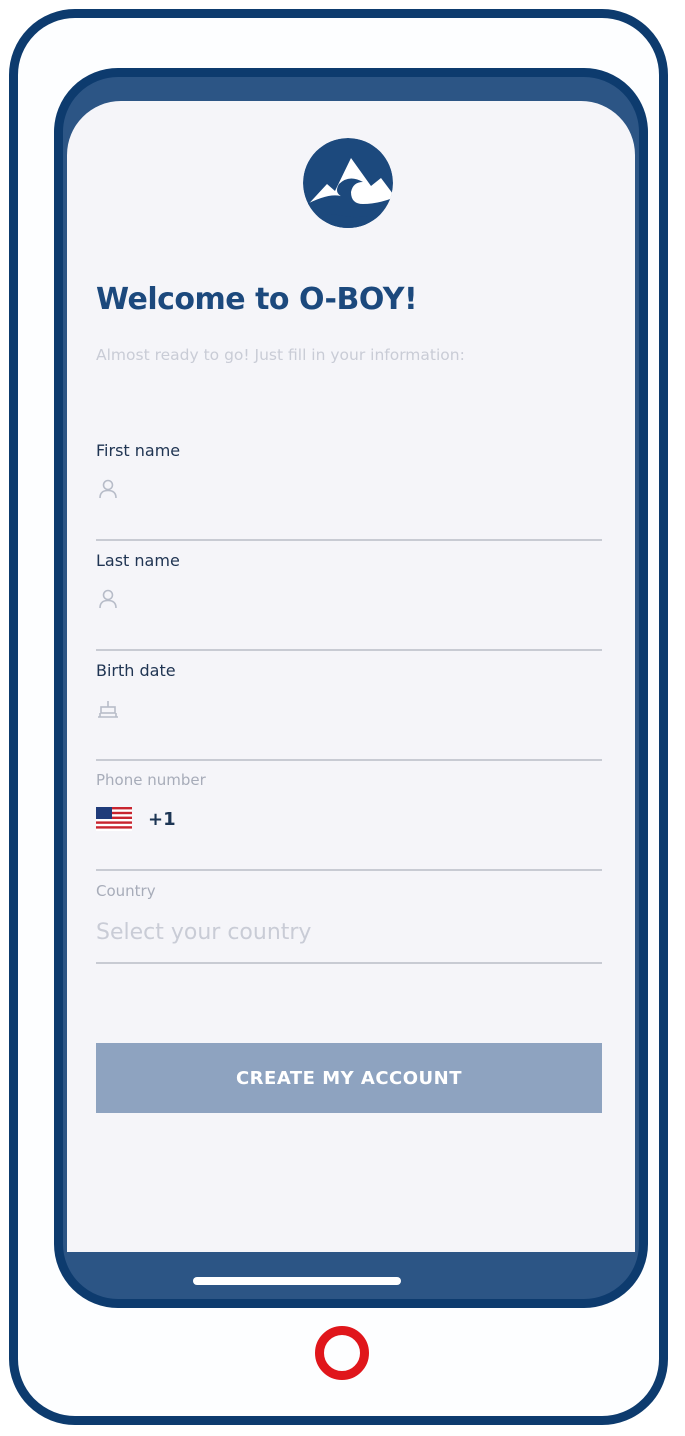 The image size is (685, 1436). What do you see at coordinates (349, 870) in the screenshot?
I see `phone-number-underline` at bounding box center [349, 870].